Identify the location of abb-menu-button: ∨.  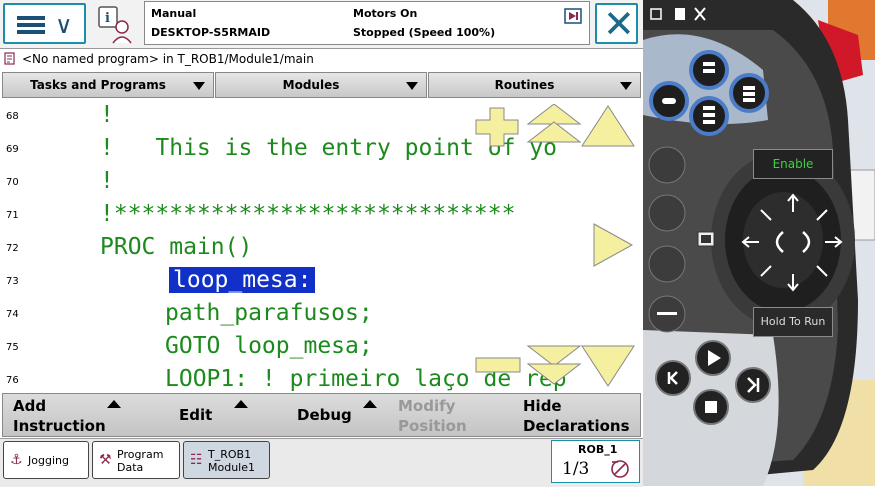
(44, 23).